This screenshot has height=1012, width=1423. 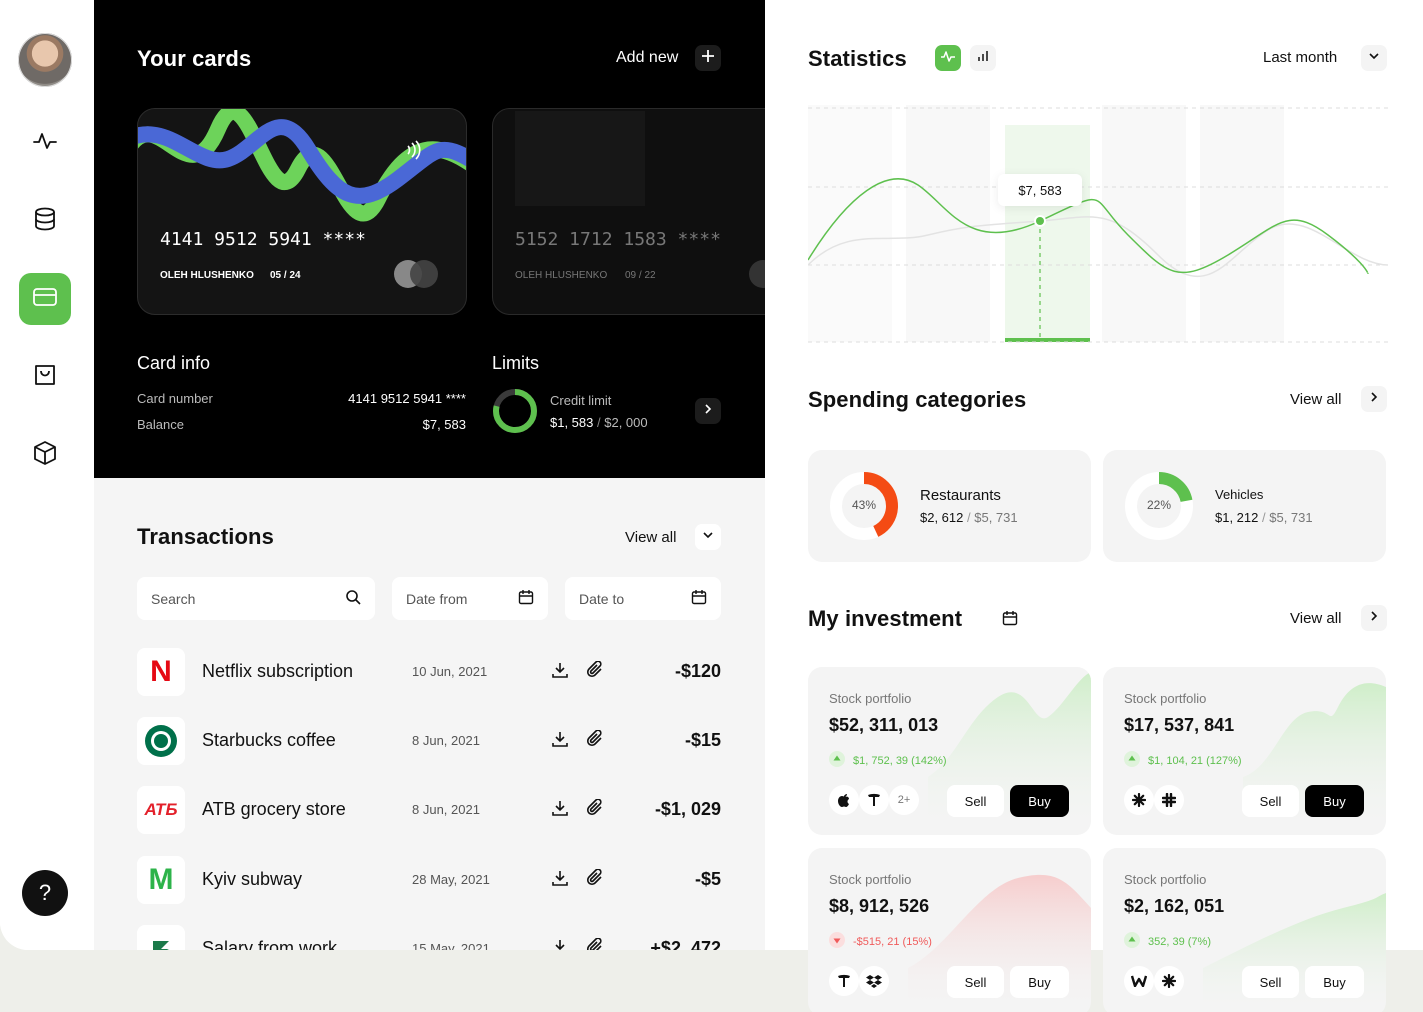 I want to click on search-input: Search, so click(x=256, y=598).